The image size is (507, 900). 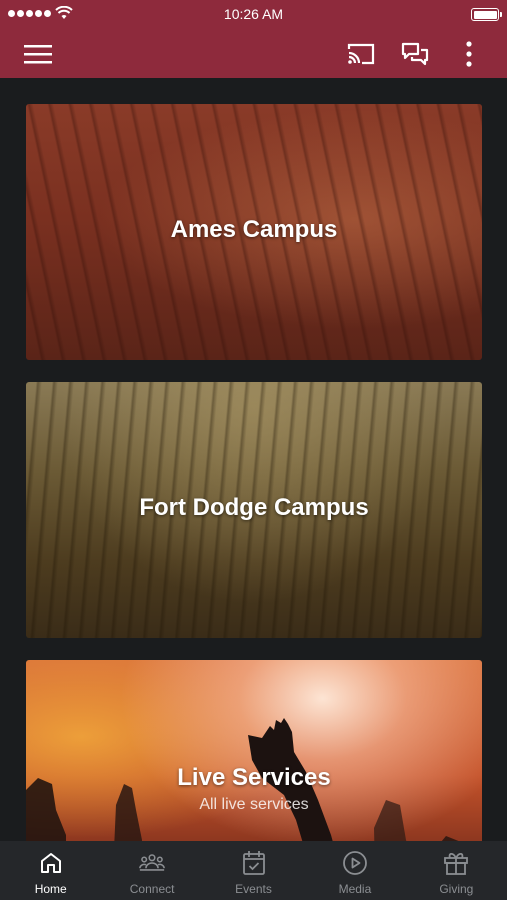 I want to click on nav-connect: Connect, so click(x=151, y=870).